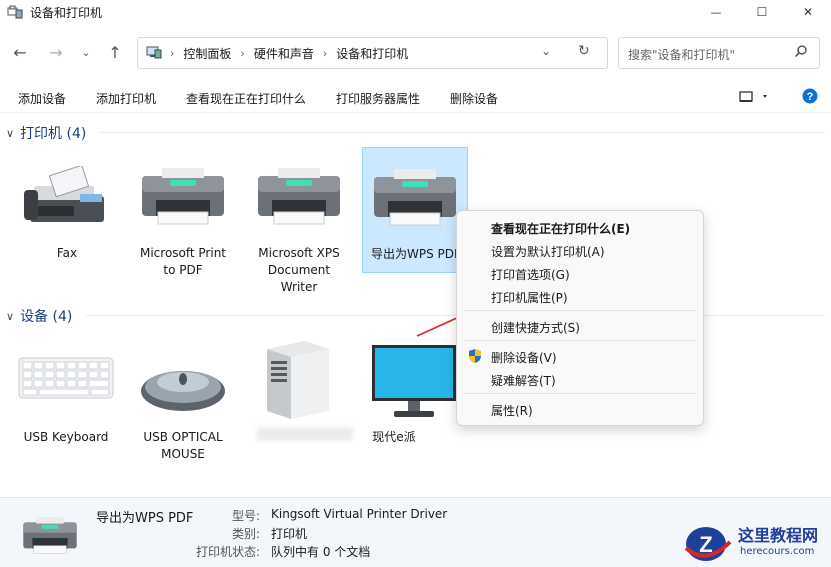 The width and height of the screenshot is (831, 567). I want to click on command-bar: 添加设备 添加打印机 查看现在正在打印什么 打印服务器属性 删除设备 ?, so click(415, 98).